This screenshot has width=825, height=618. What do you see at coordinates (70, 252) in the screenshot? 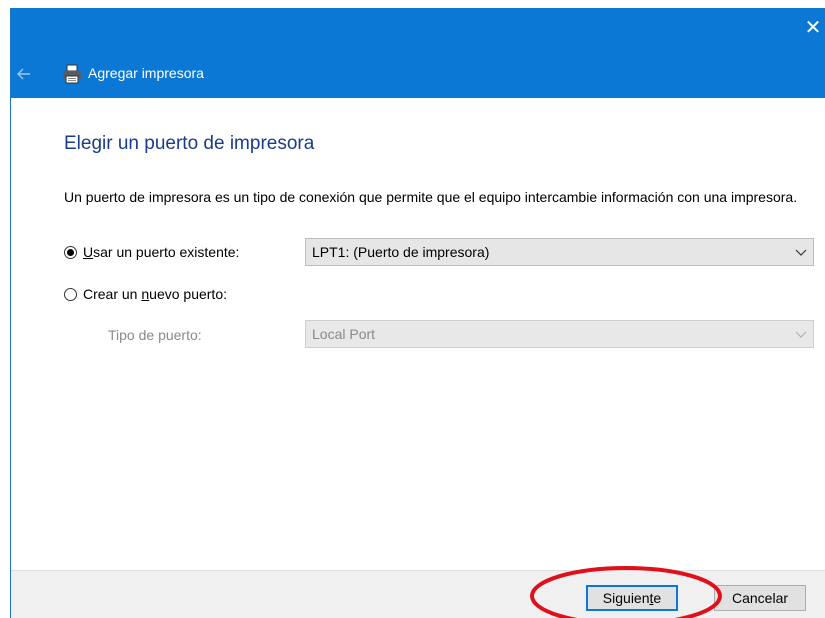
I see `use-existing-port-radio` at bounding box center [70, 252].